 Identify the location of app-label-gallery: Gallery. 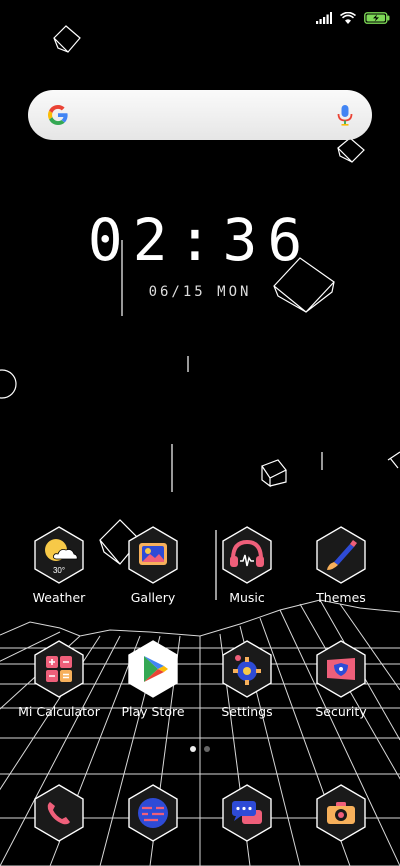
(153, 597).